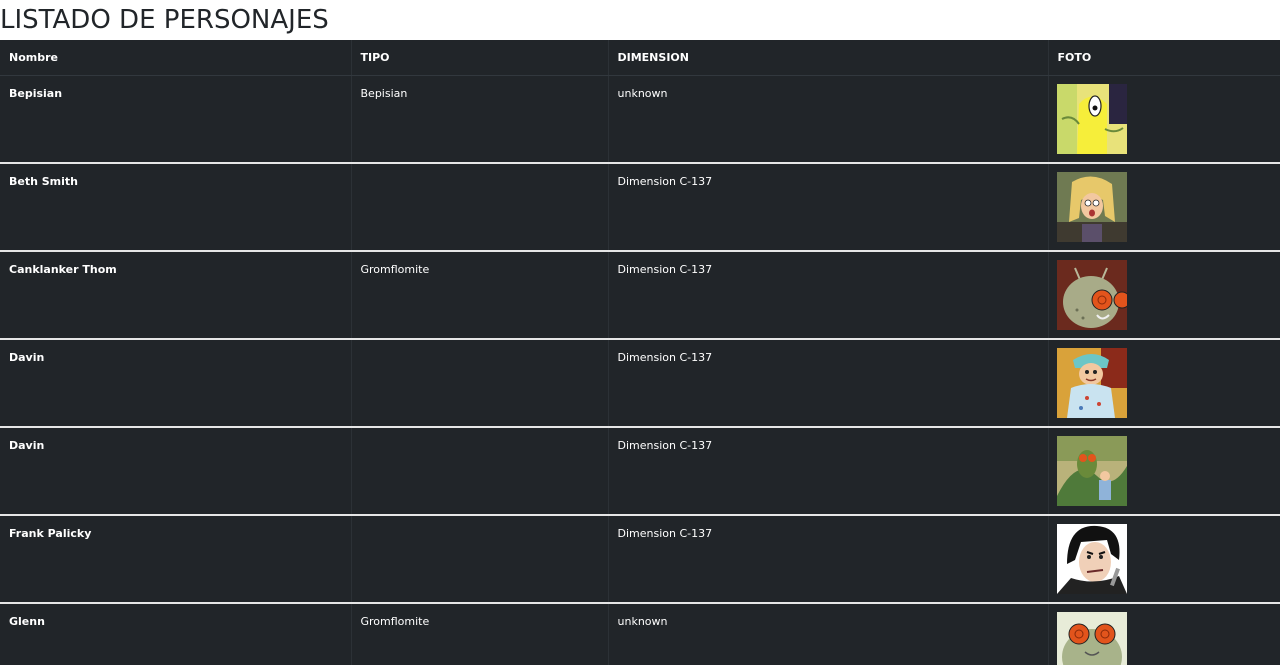  I want to click on table-row: Frank Palicky Dimension C-137, so click(640, 559).